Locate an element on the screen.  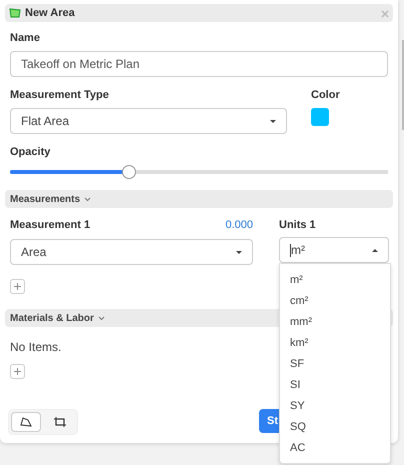
polygon-icon is located at coordinates (26, 422).